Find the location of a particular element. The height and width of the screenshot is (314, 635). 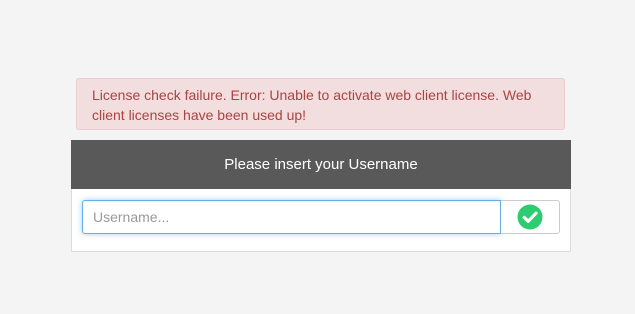

check-circle-icon is located at coordinates (530, 217).